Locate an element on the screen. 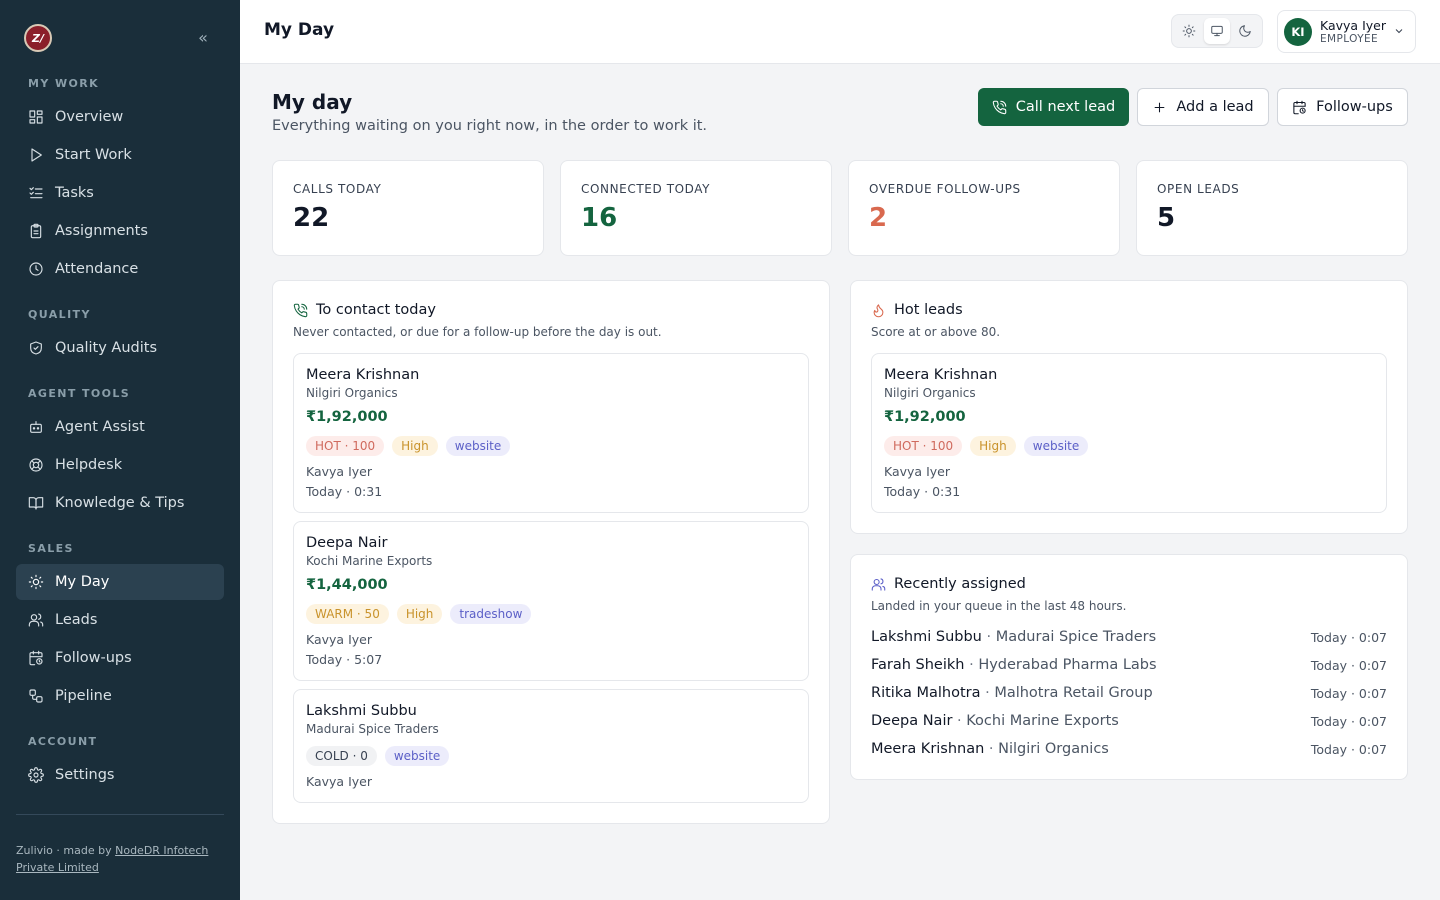  follow-ups-button: Follow-ups is located at coordinates (1342, 107).